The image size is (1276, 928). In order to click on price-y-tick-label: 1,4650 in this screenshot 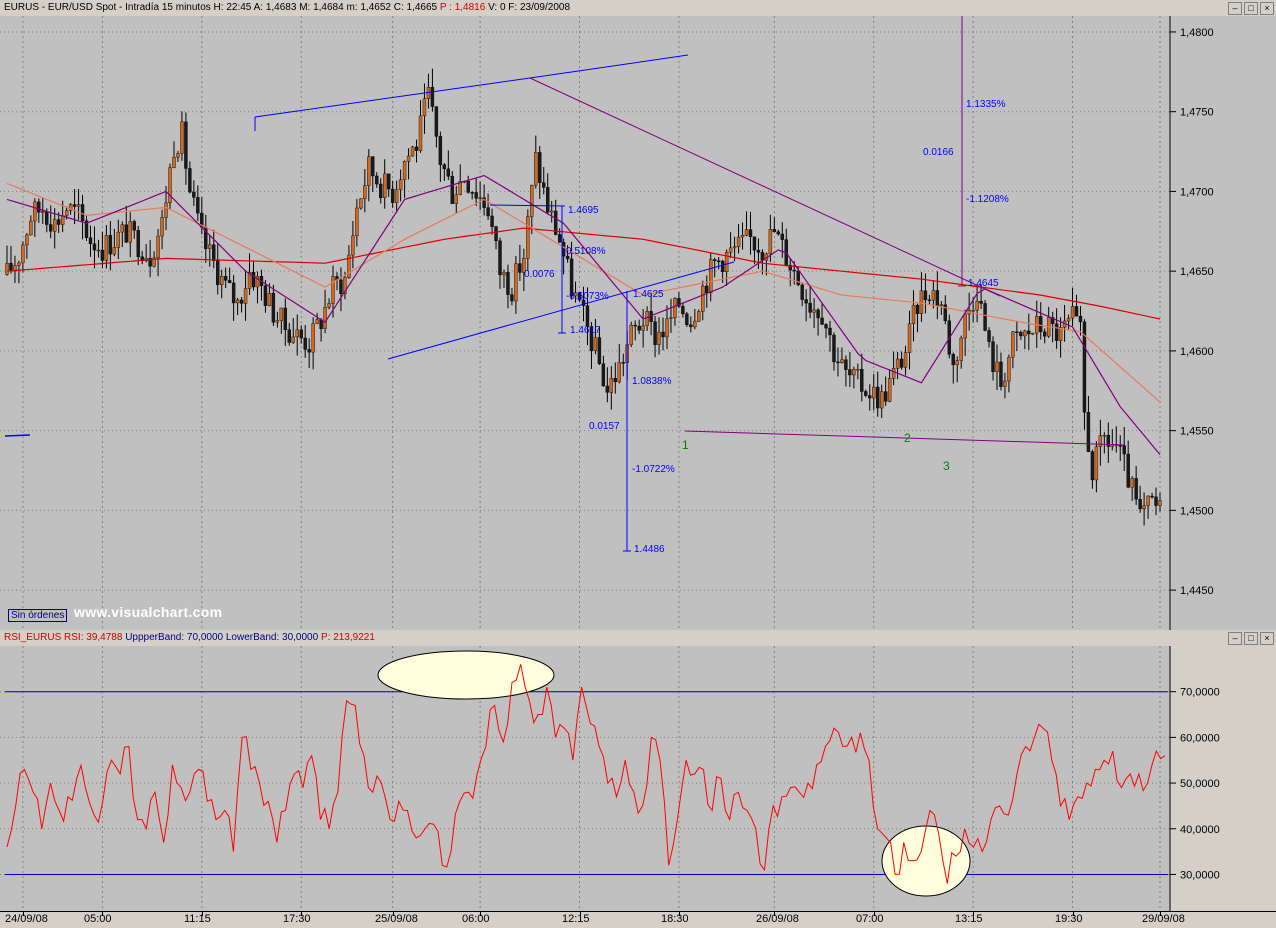, I will do `click(1197, 272)`.